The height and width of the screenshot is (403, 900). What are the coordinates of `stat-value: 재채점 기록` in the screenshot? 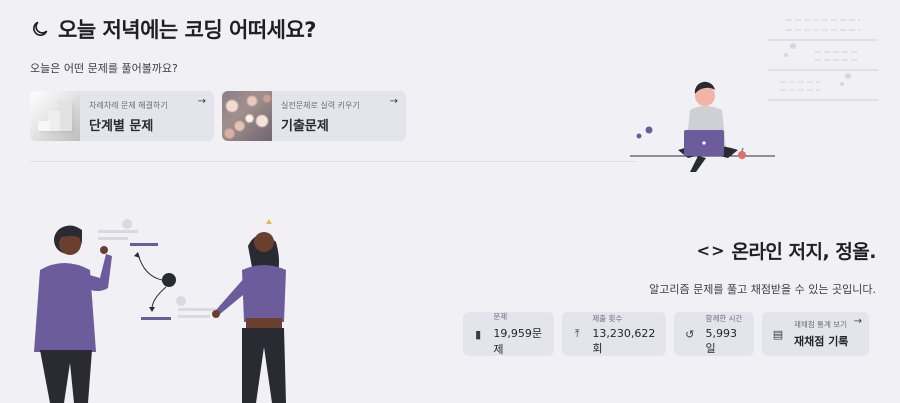 It's located at (821, 341).